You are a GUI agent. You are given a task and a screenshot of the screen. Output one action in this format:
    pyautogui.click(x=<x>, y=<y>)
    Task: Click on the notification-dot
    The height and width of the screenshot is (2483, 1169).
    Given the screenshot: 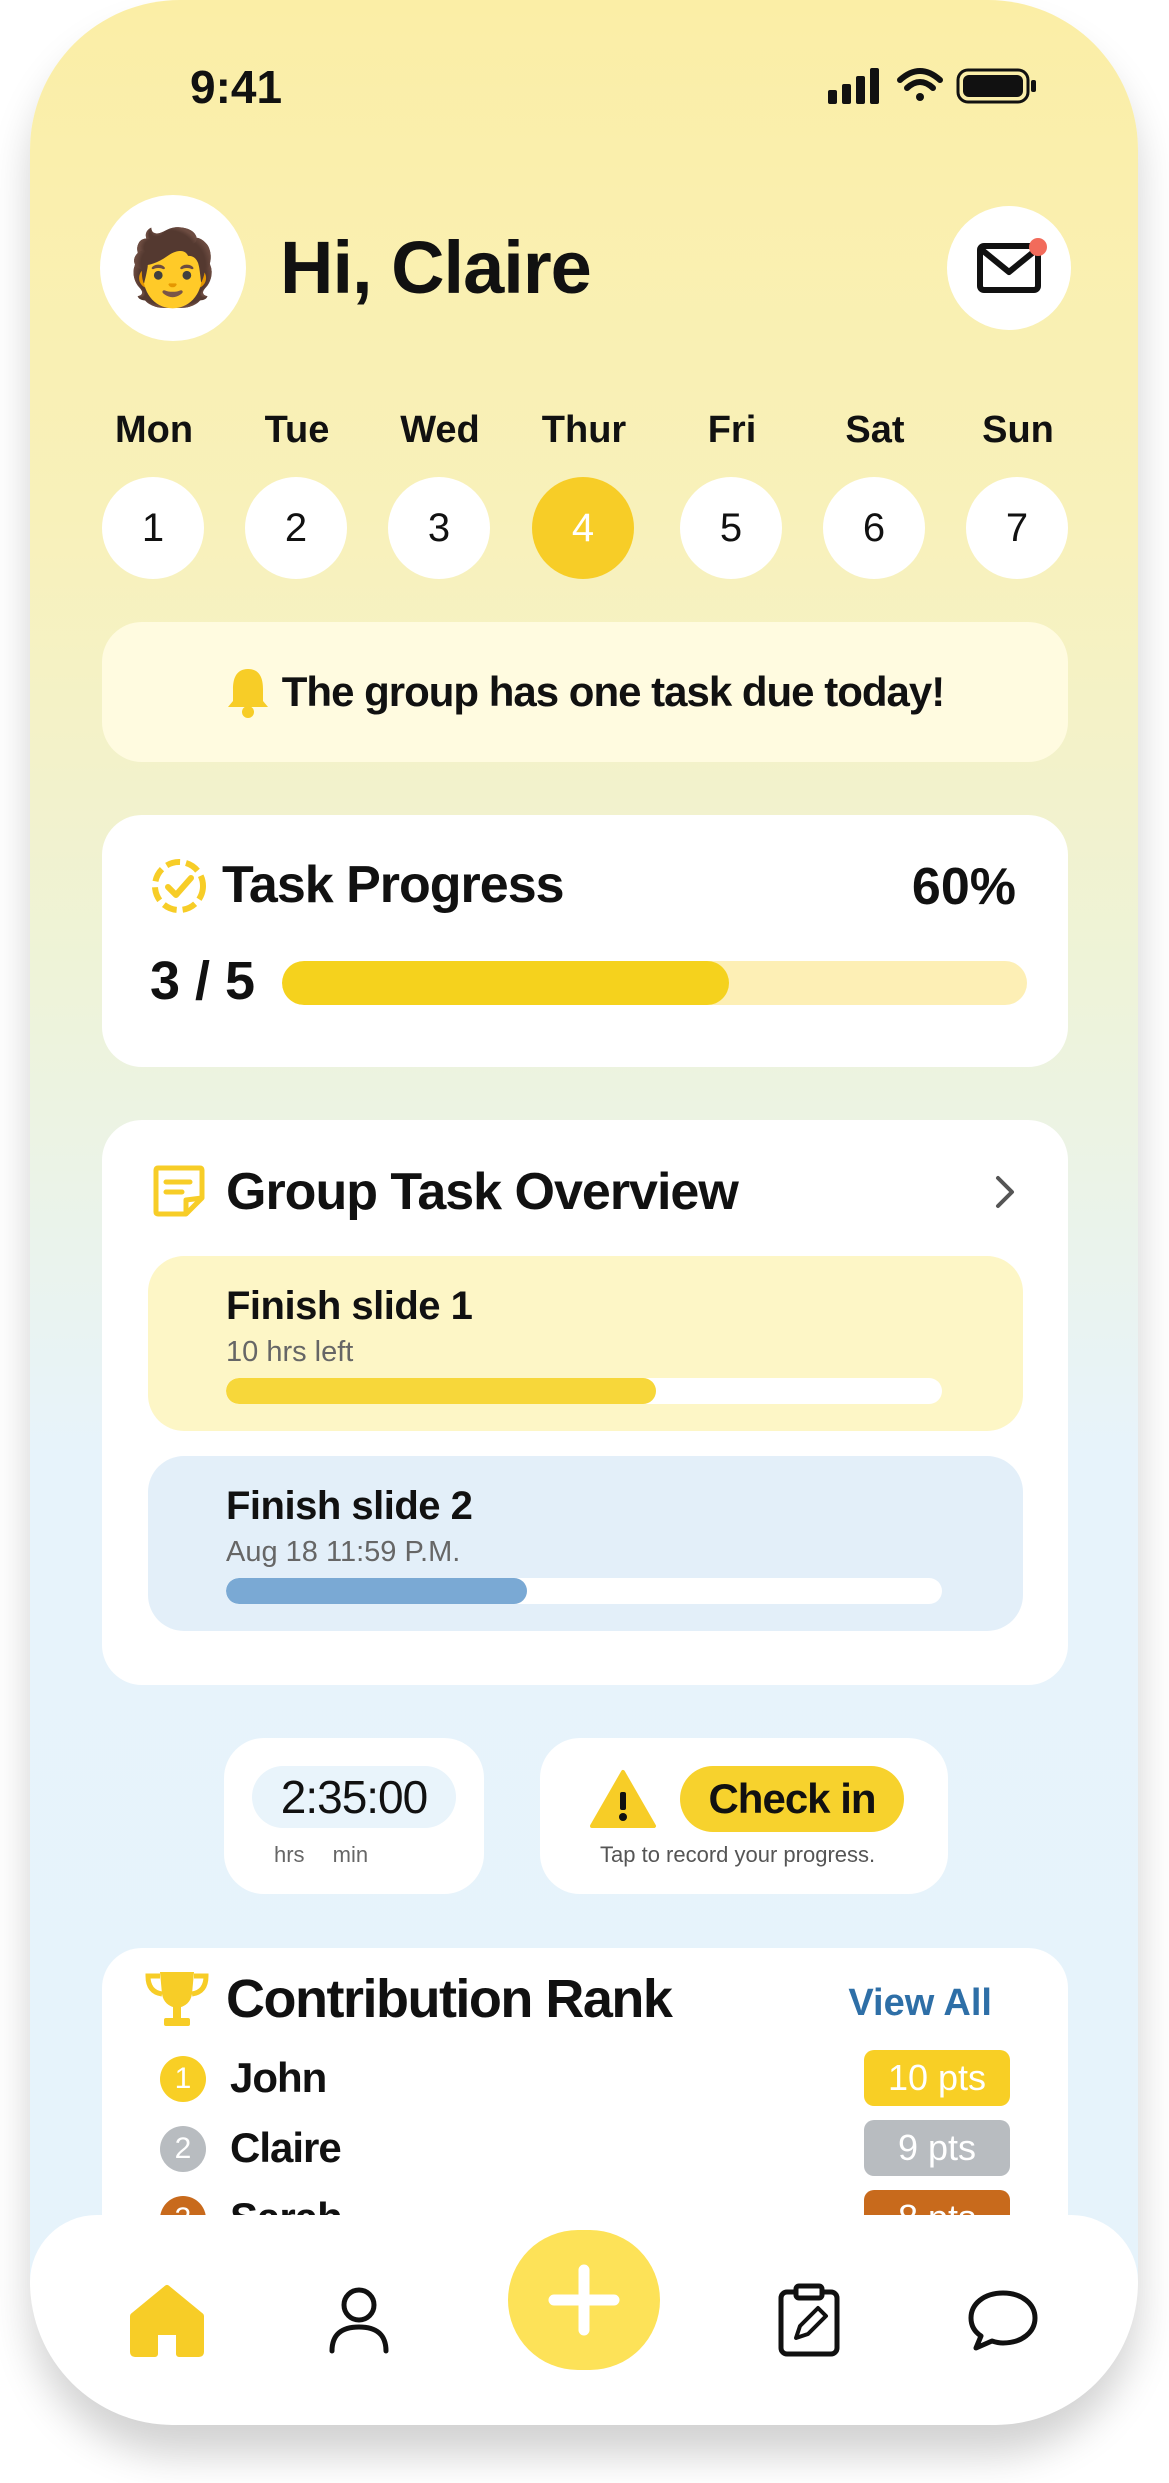 What is the action you would take?
    pyautogui.click(x=1038, y=247)
    